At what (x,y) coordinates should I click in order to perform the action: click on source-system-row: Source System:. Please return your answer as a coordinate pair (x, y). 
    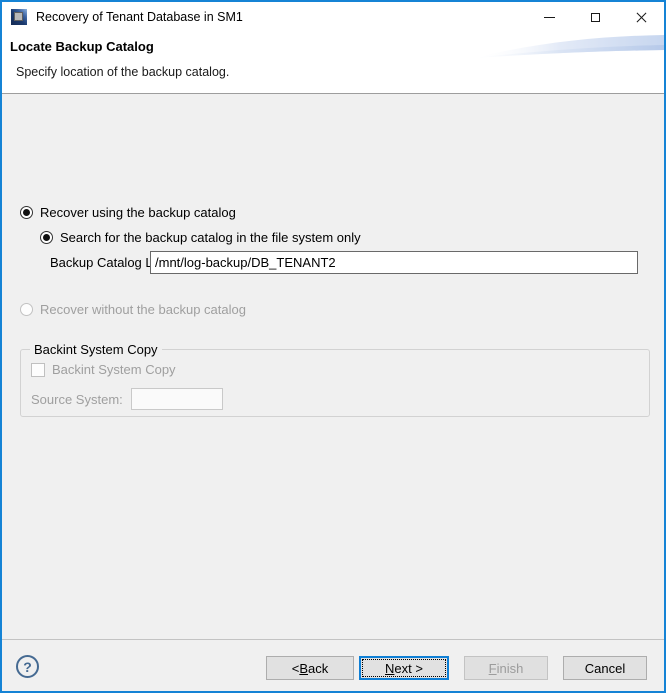
    Looking at the image, I should click on (127, 399).